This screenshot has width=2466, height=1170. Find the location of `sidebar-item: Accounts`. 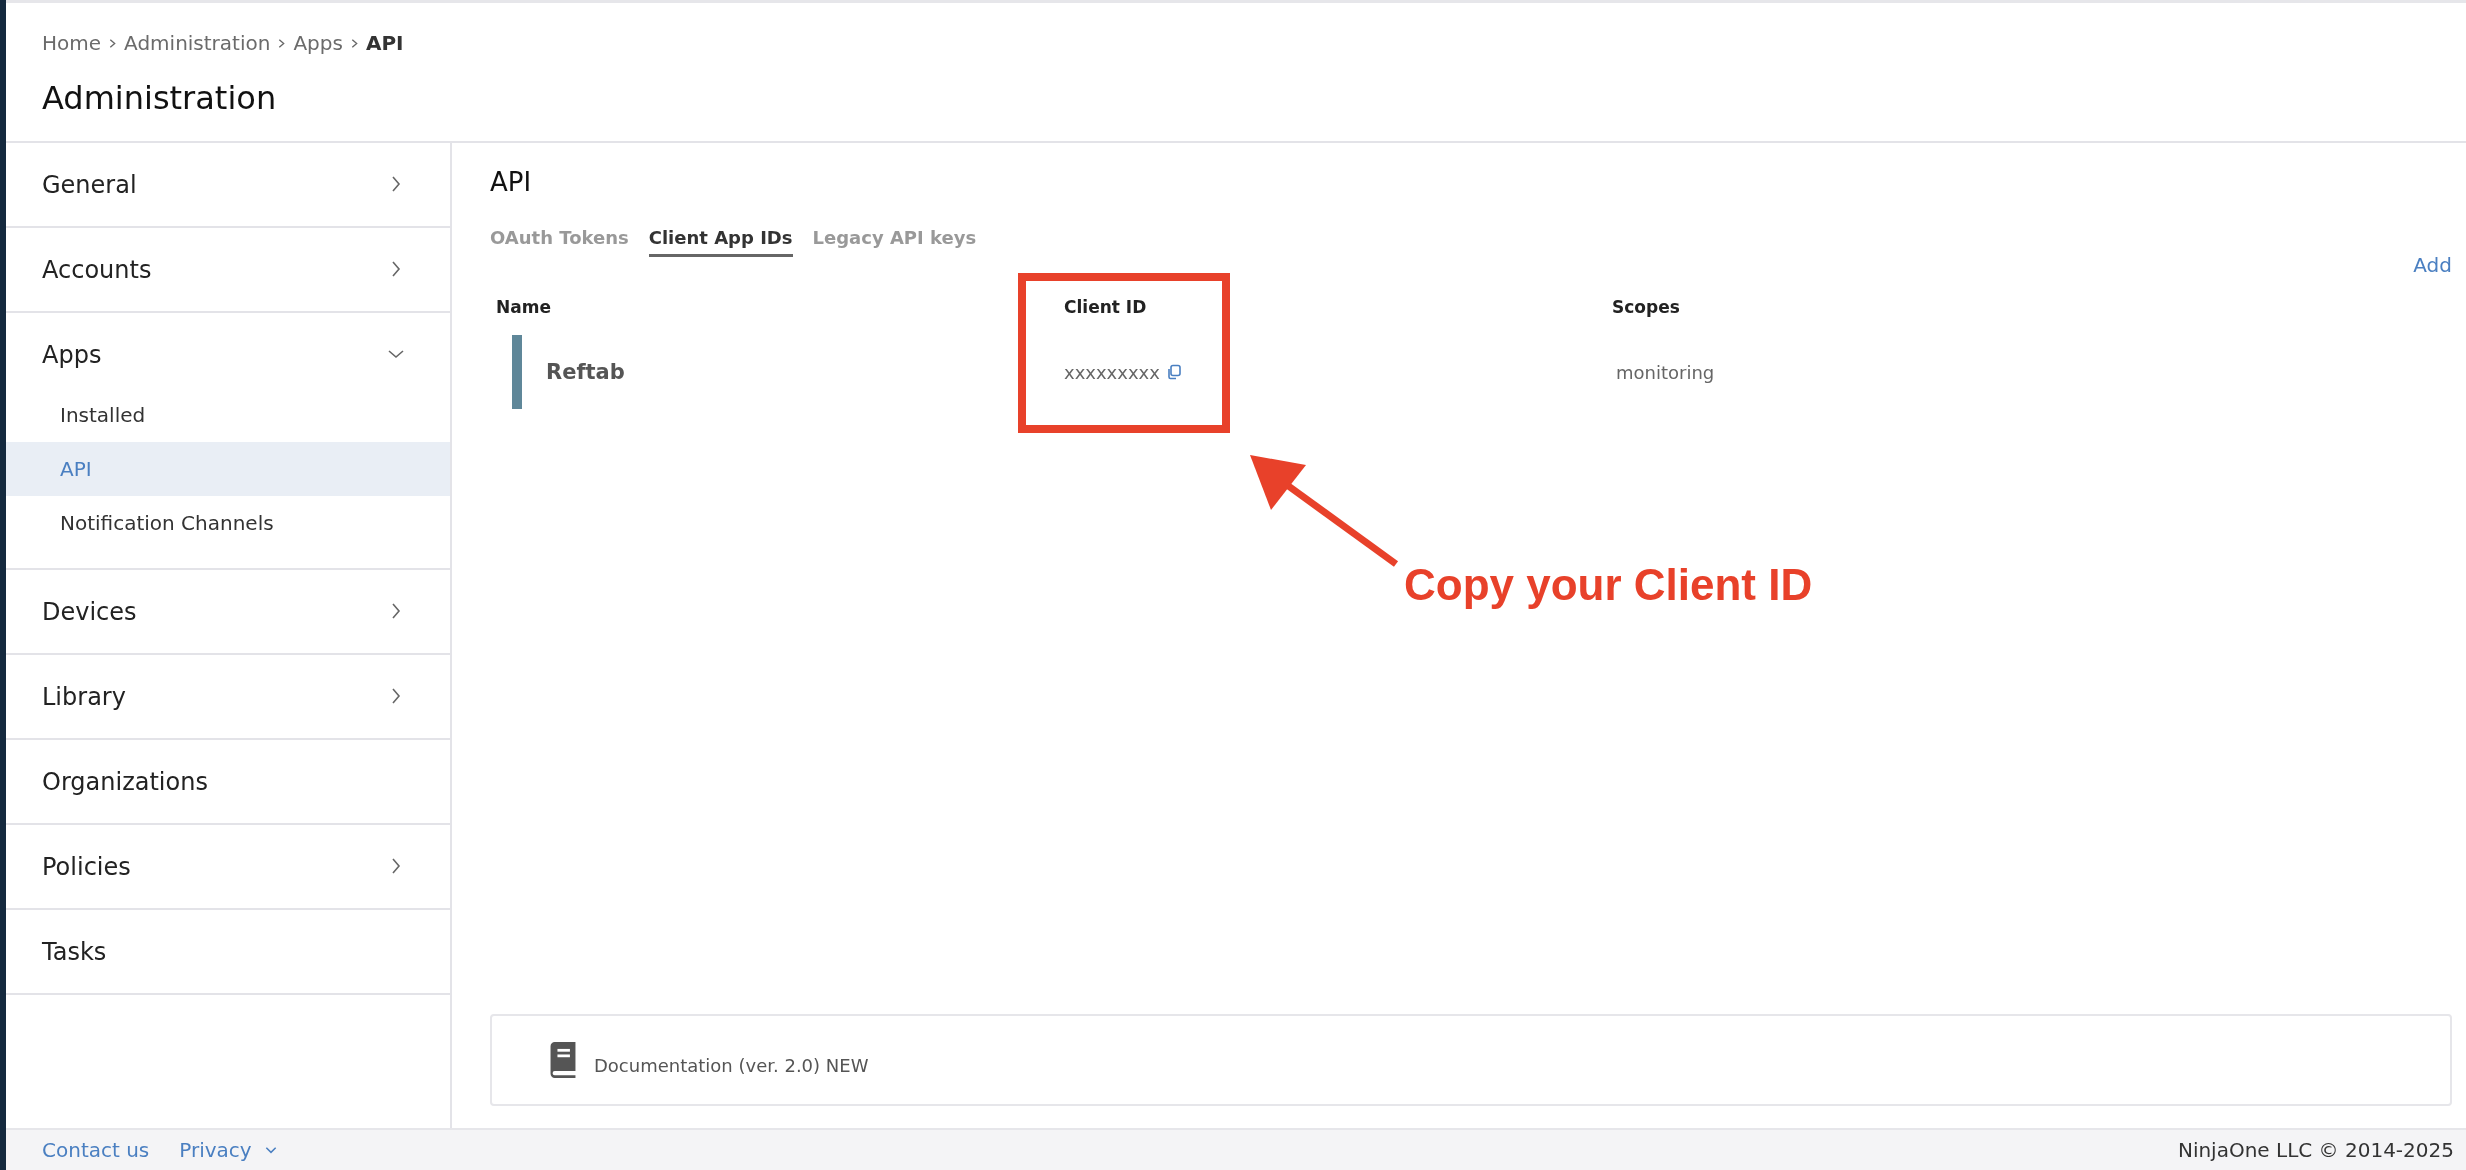

sidebar-item: Accounts is located at coordinates (228, 269).